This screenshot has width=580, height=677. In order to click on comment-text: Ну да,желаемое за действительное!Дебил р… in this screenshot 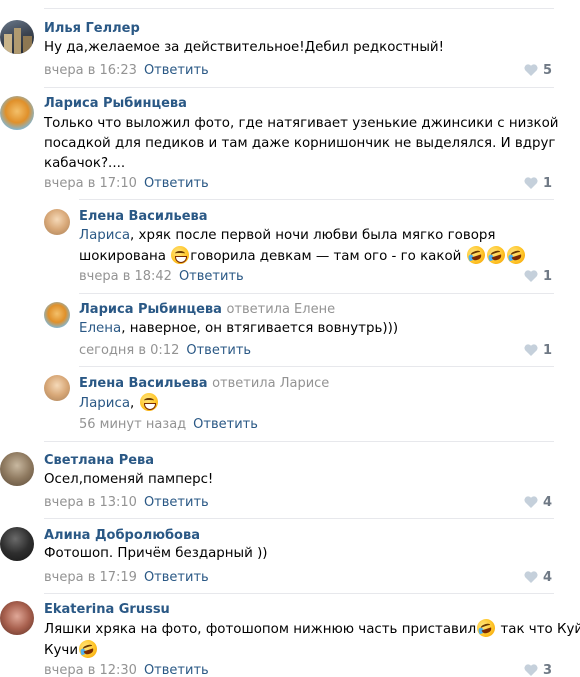, I will do `click(244, 47)`.